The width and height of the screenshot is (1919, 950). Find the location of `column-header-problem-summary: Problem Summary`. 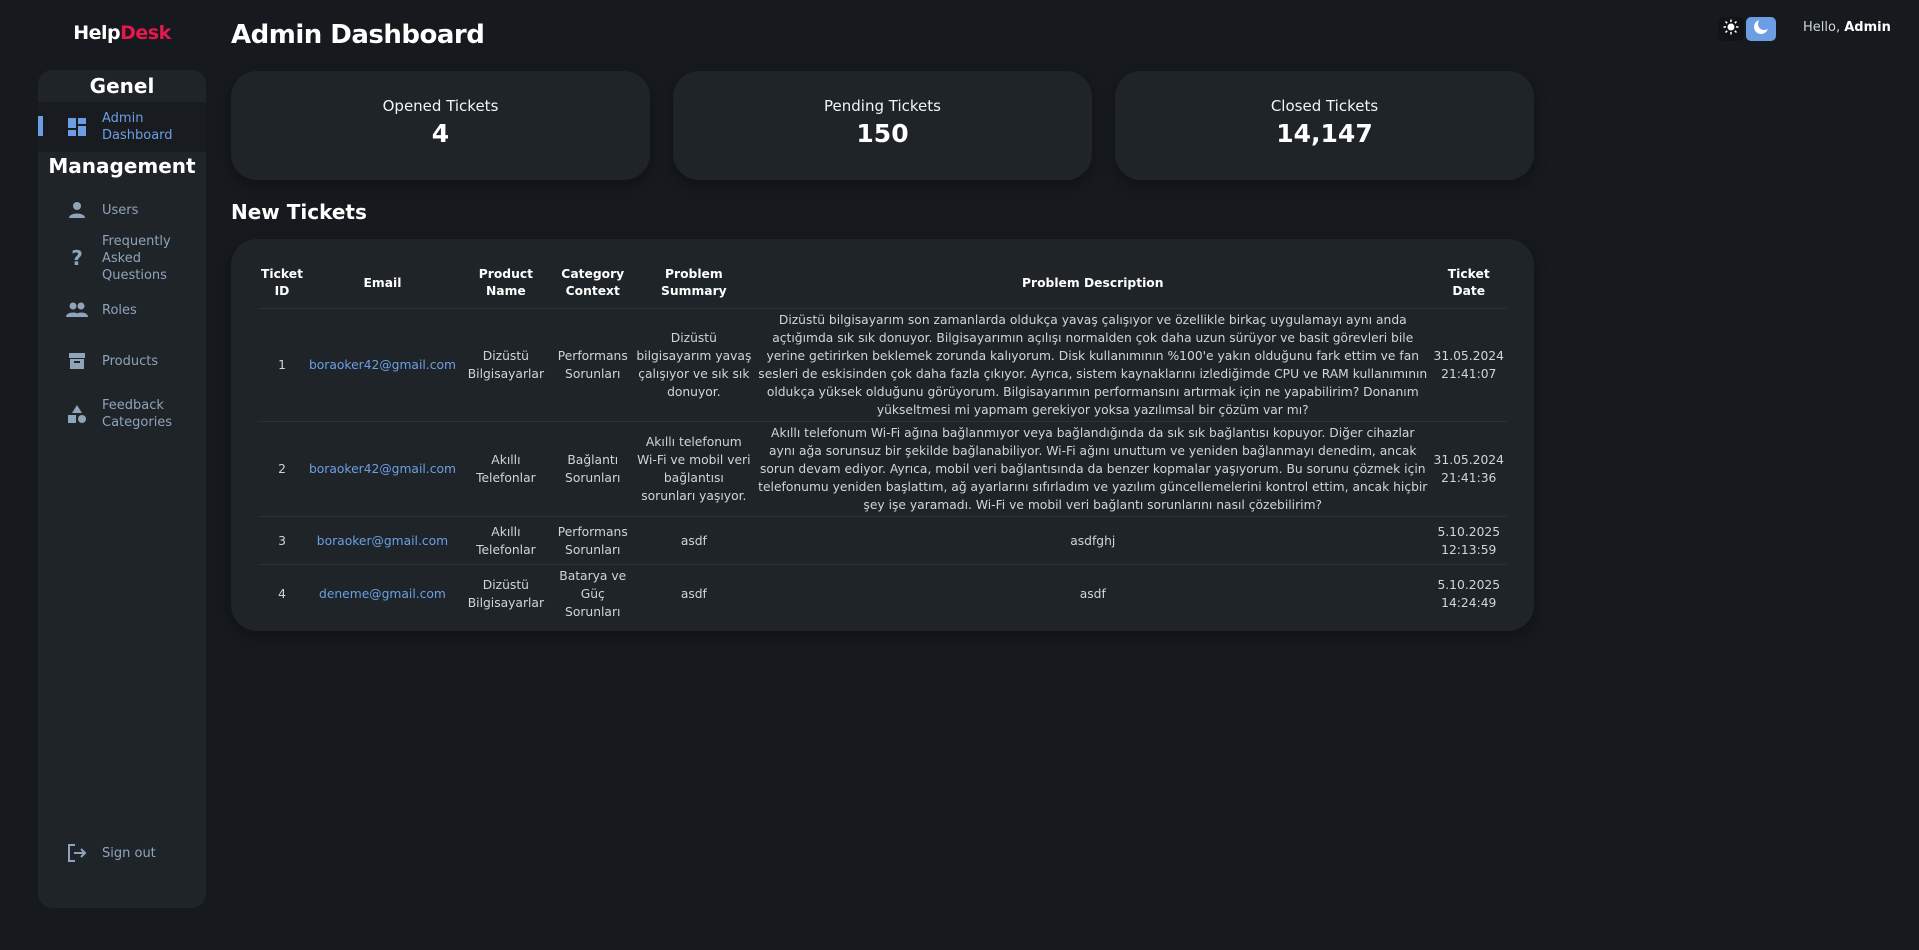

column-header-problem-summary: Problem Summary is located at coordinates (694, 287).